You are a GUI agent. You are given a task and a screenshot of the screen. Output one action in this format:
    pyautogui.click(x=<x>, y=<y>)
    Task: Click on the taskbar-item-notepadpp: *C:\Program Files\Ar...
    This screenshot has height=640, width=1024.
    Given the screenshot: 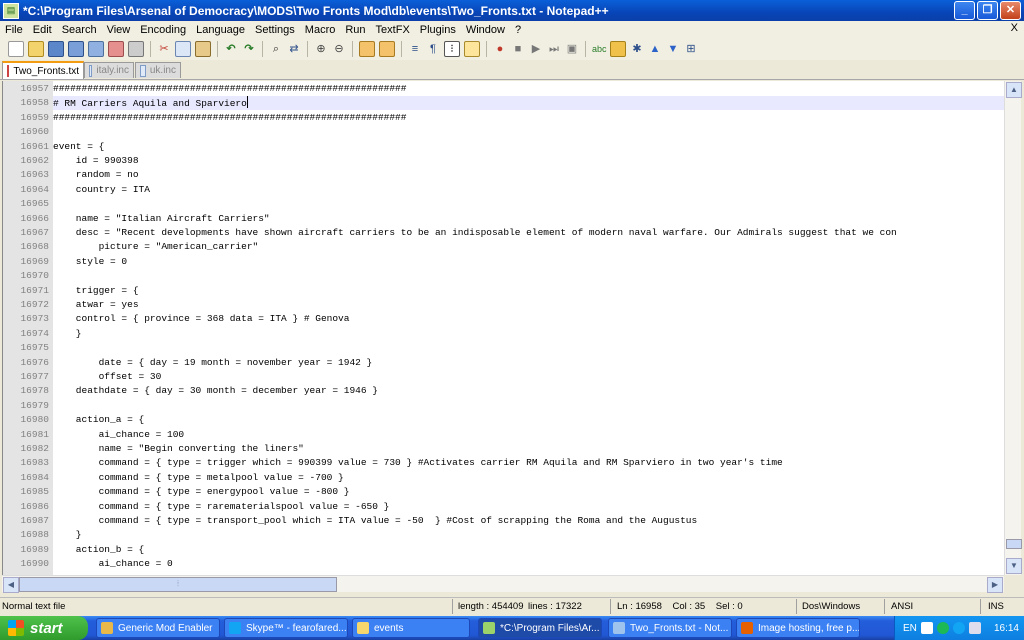 What is the action you would take?
    pyautogui.click(x=540, y=628)
    